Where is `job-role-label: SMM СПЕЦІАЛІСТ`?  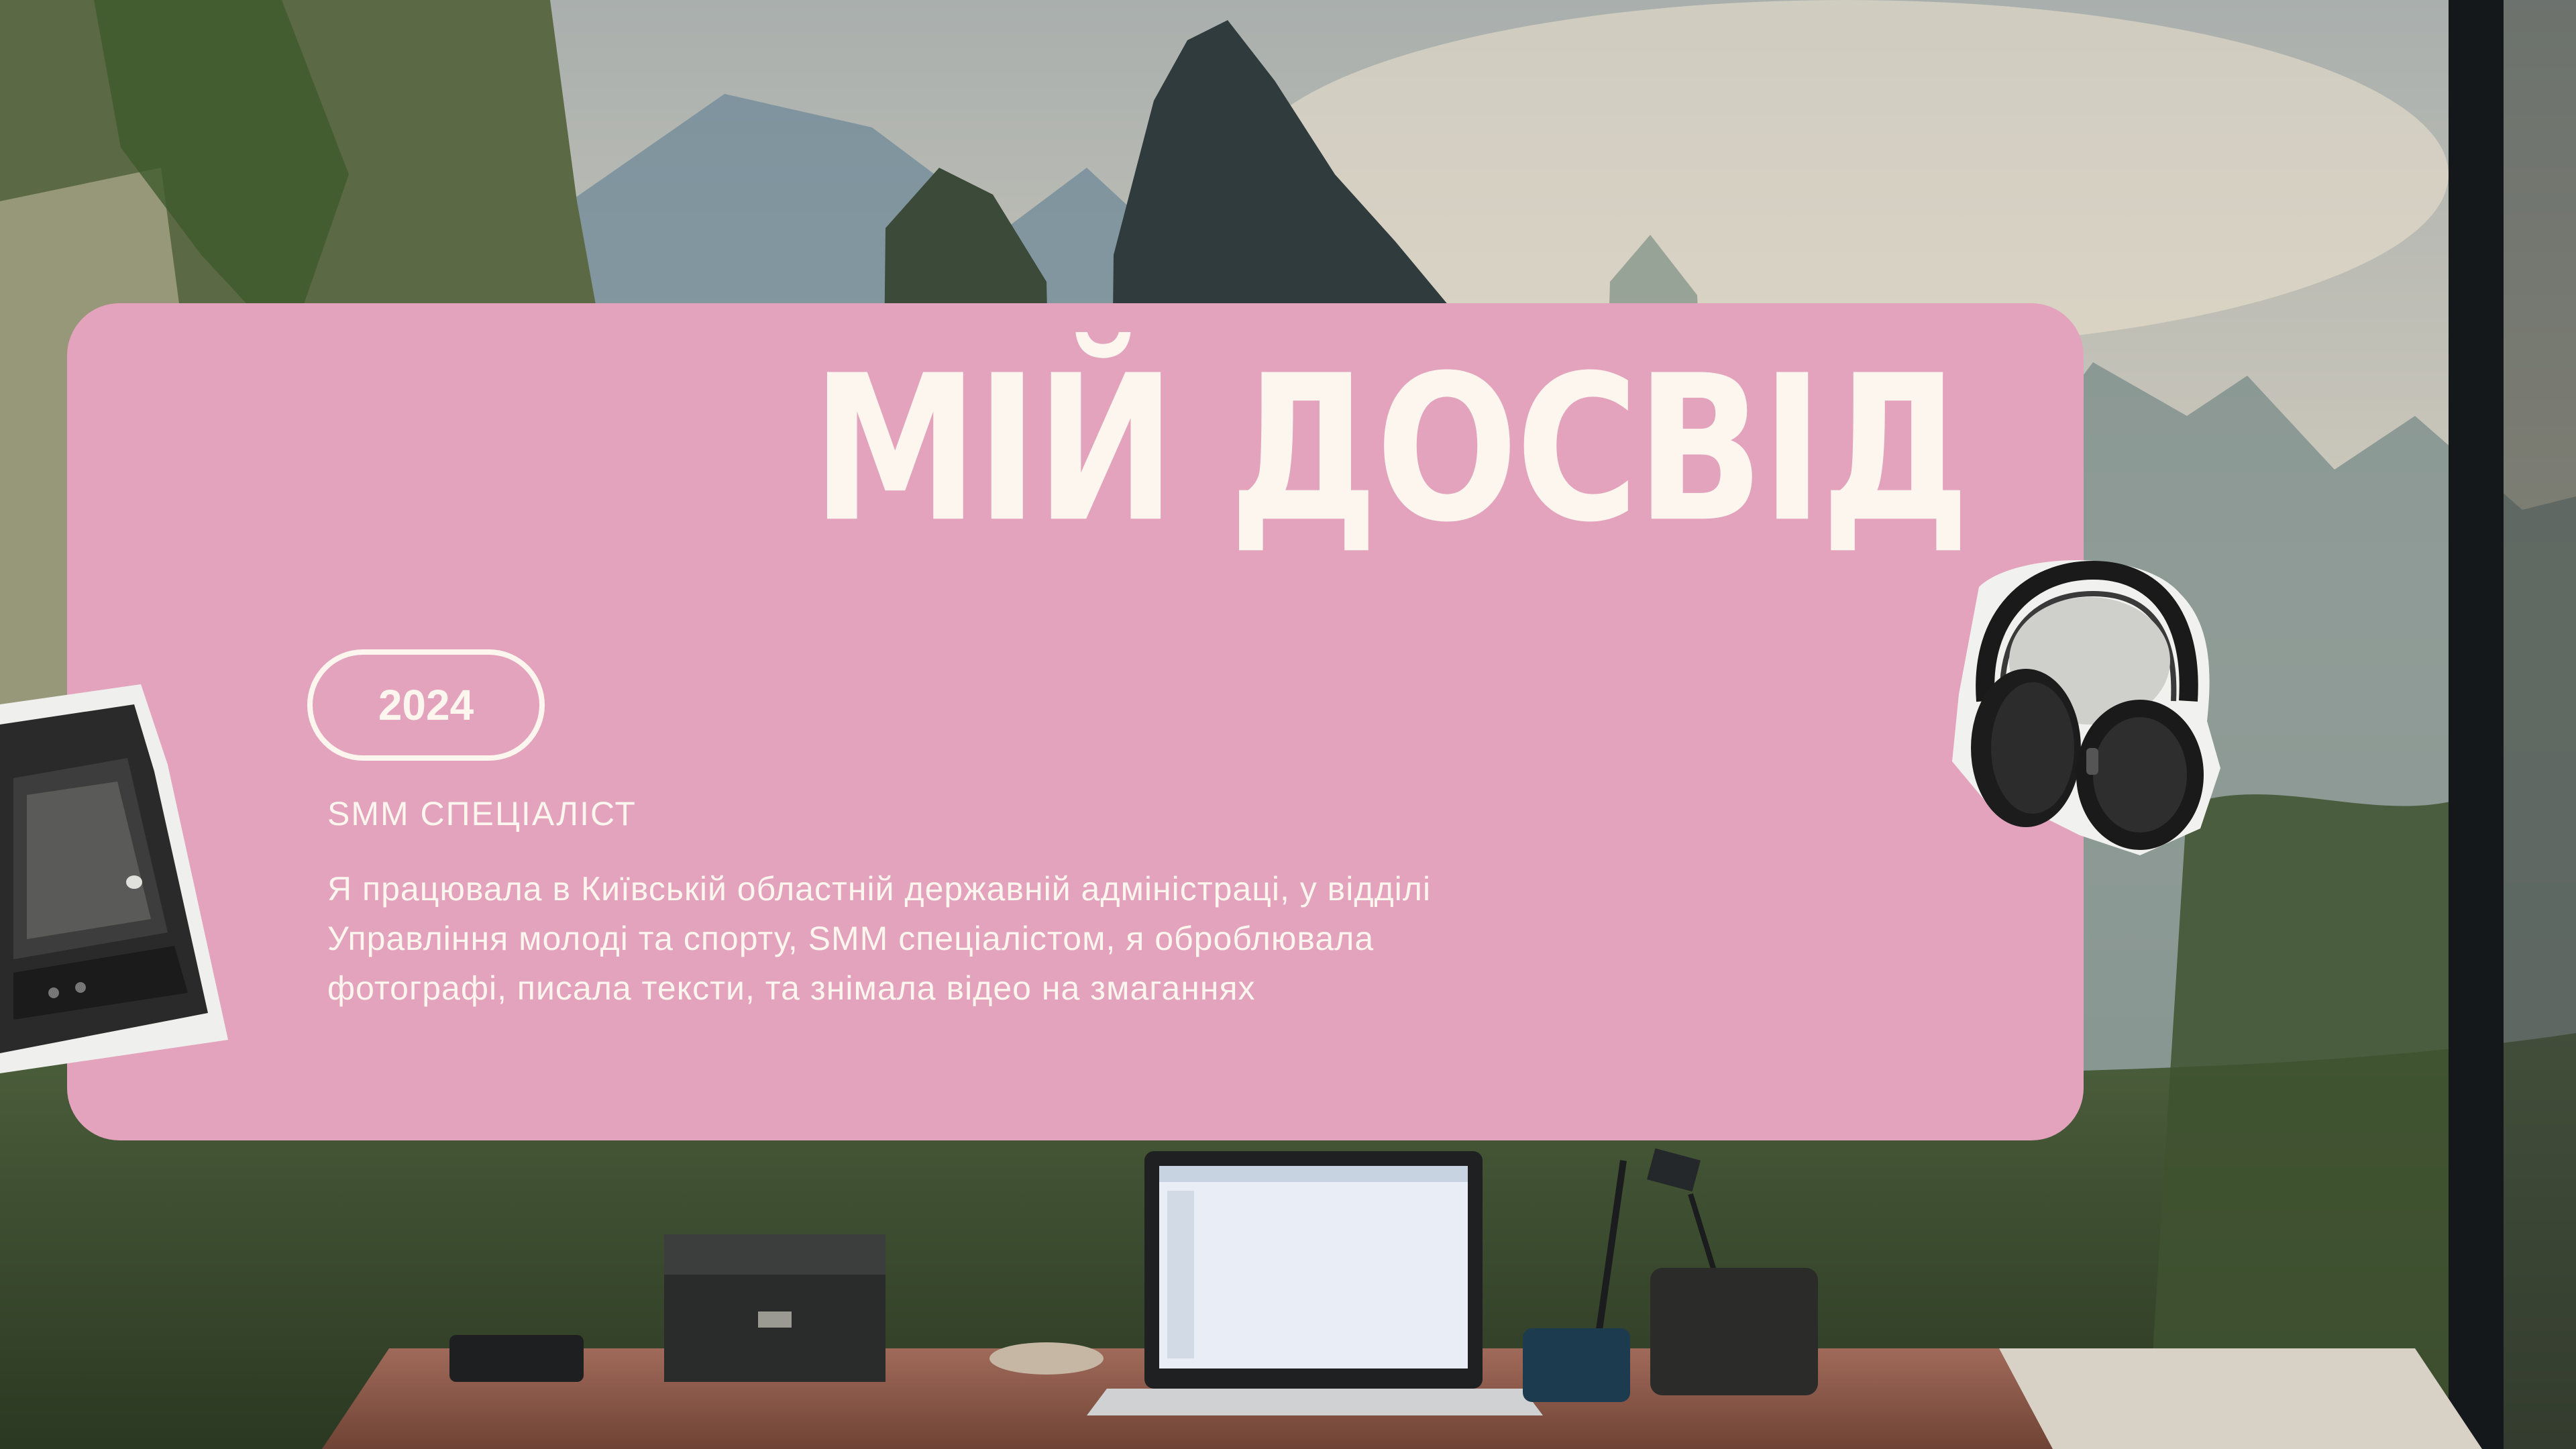 job-role-label: SMM СПЕЦІАЛІСТ is located at coordinates (482, 814).